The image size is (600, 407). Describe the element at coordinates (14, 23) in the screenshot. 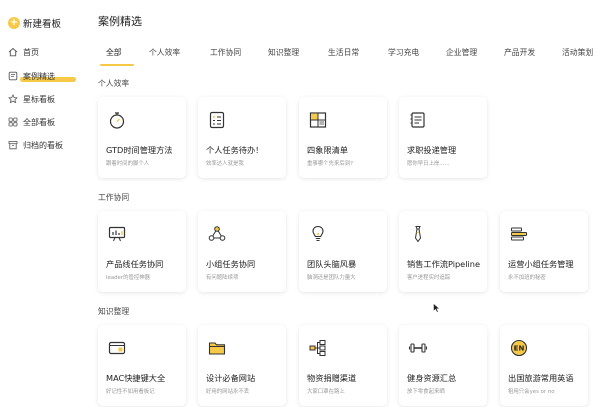

I see `plus-icon: +` at that location.